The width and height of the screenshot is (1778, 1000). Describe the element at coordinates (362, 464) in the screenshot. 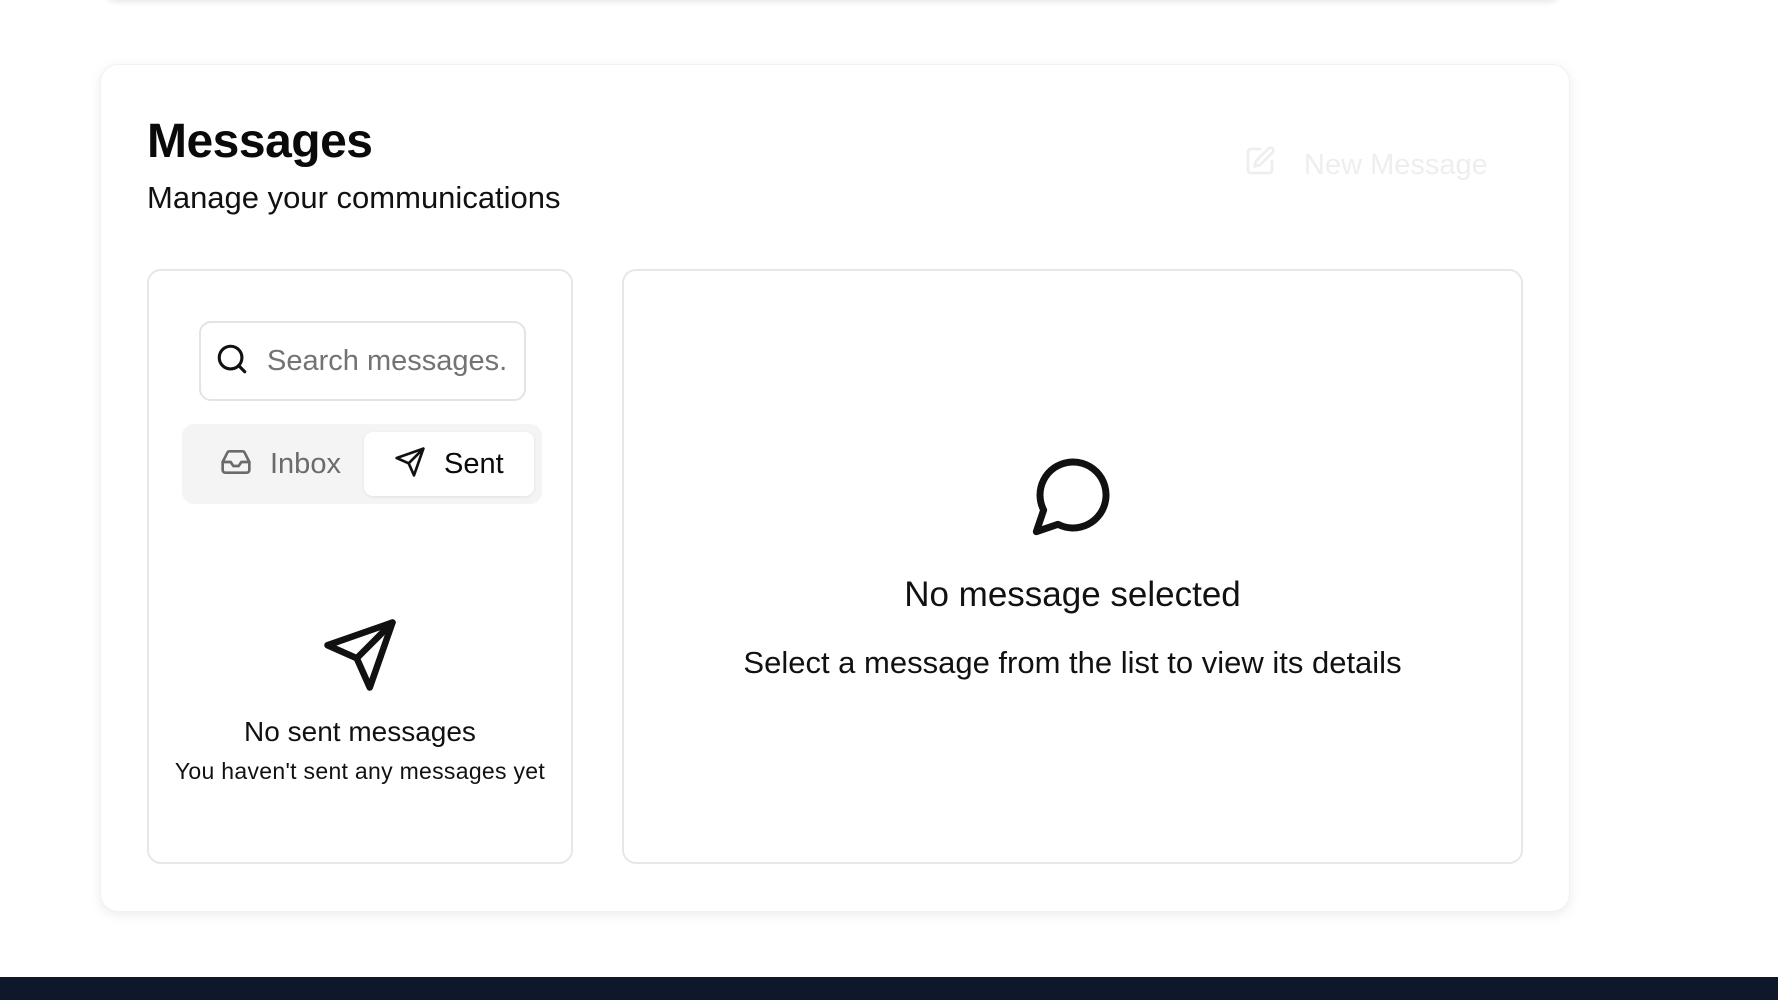

I see `tab-bar: Inbox Sent` at that location.